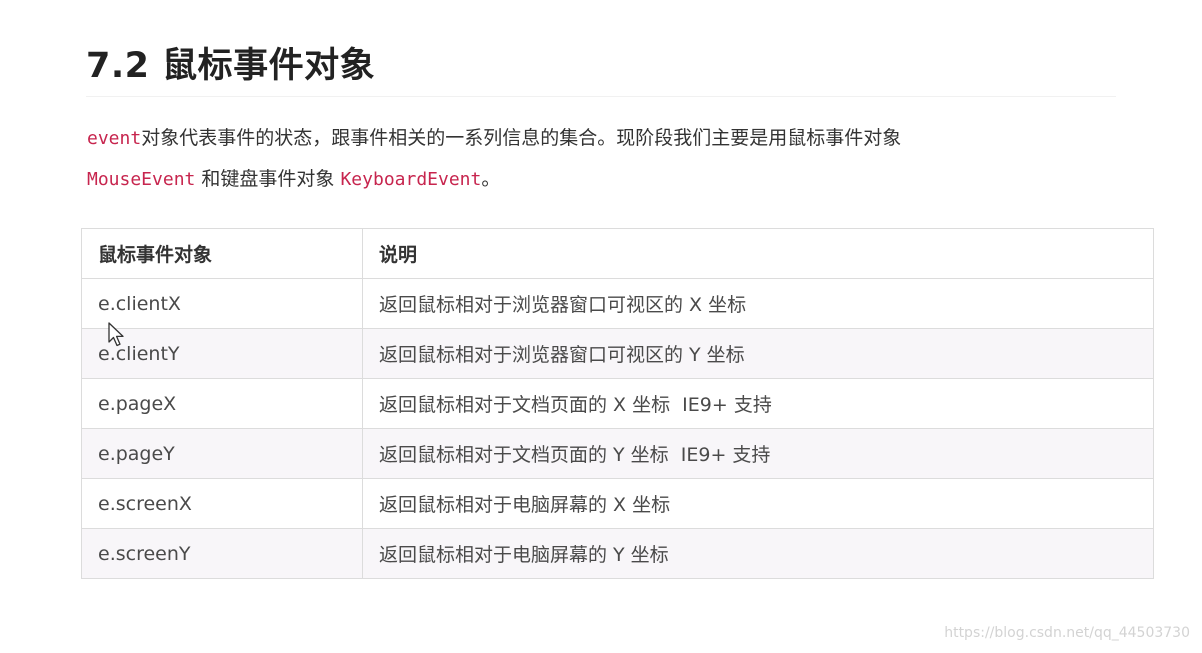 This screenshot has height=653, width=1202. What do you see at coordinates (617, 179) in the screenshot?
I see `intro-line-2: MouseEvent 和键盘事件对象 KeyboardEvent。` at bounding box center [617, 179].